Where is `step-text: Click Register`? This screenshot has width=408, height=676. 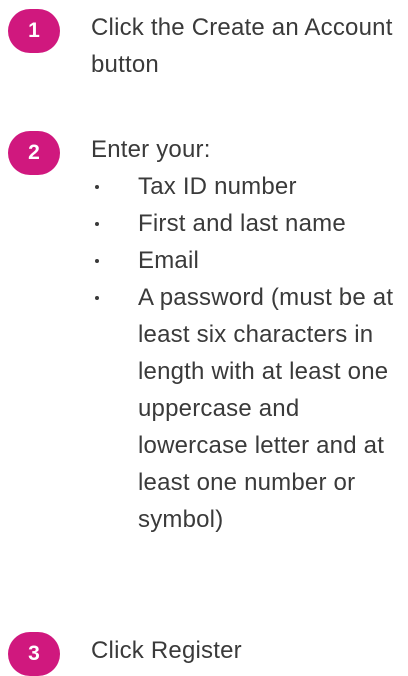
step-text: Click Register is located at coordinates (166, 650).